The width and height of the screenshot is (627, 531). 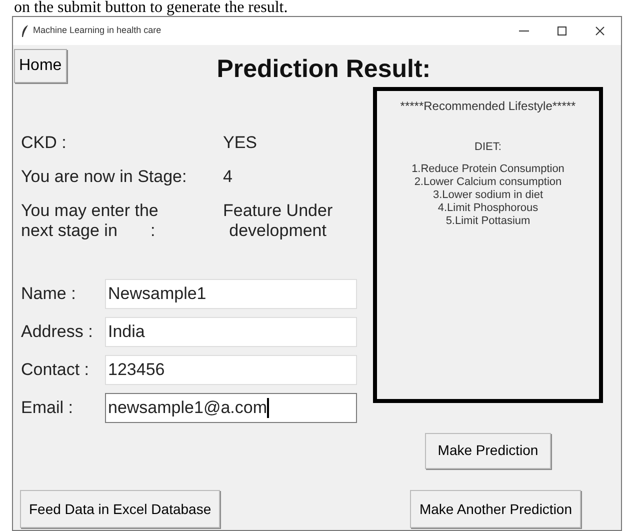 What do you see at coordinates (47, 407) in the screenshot?
I see `field-label: Email :` at bounding box center [47, 407].